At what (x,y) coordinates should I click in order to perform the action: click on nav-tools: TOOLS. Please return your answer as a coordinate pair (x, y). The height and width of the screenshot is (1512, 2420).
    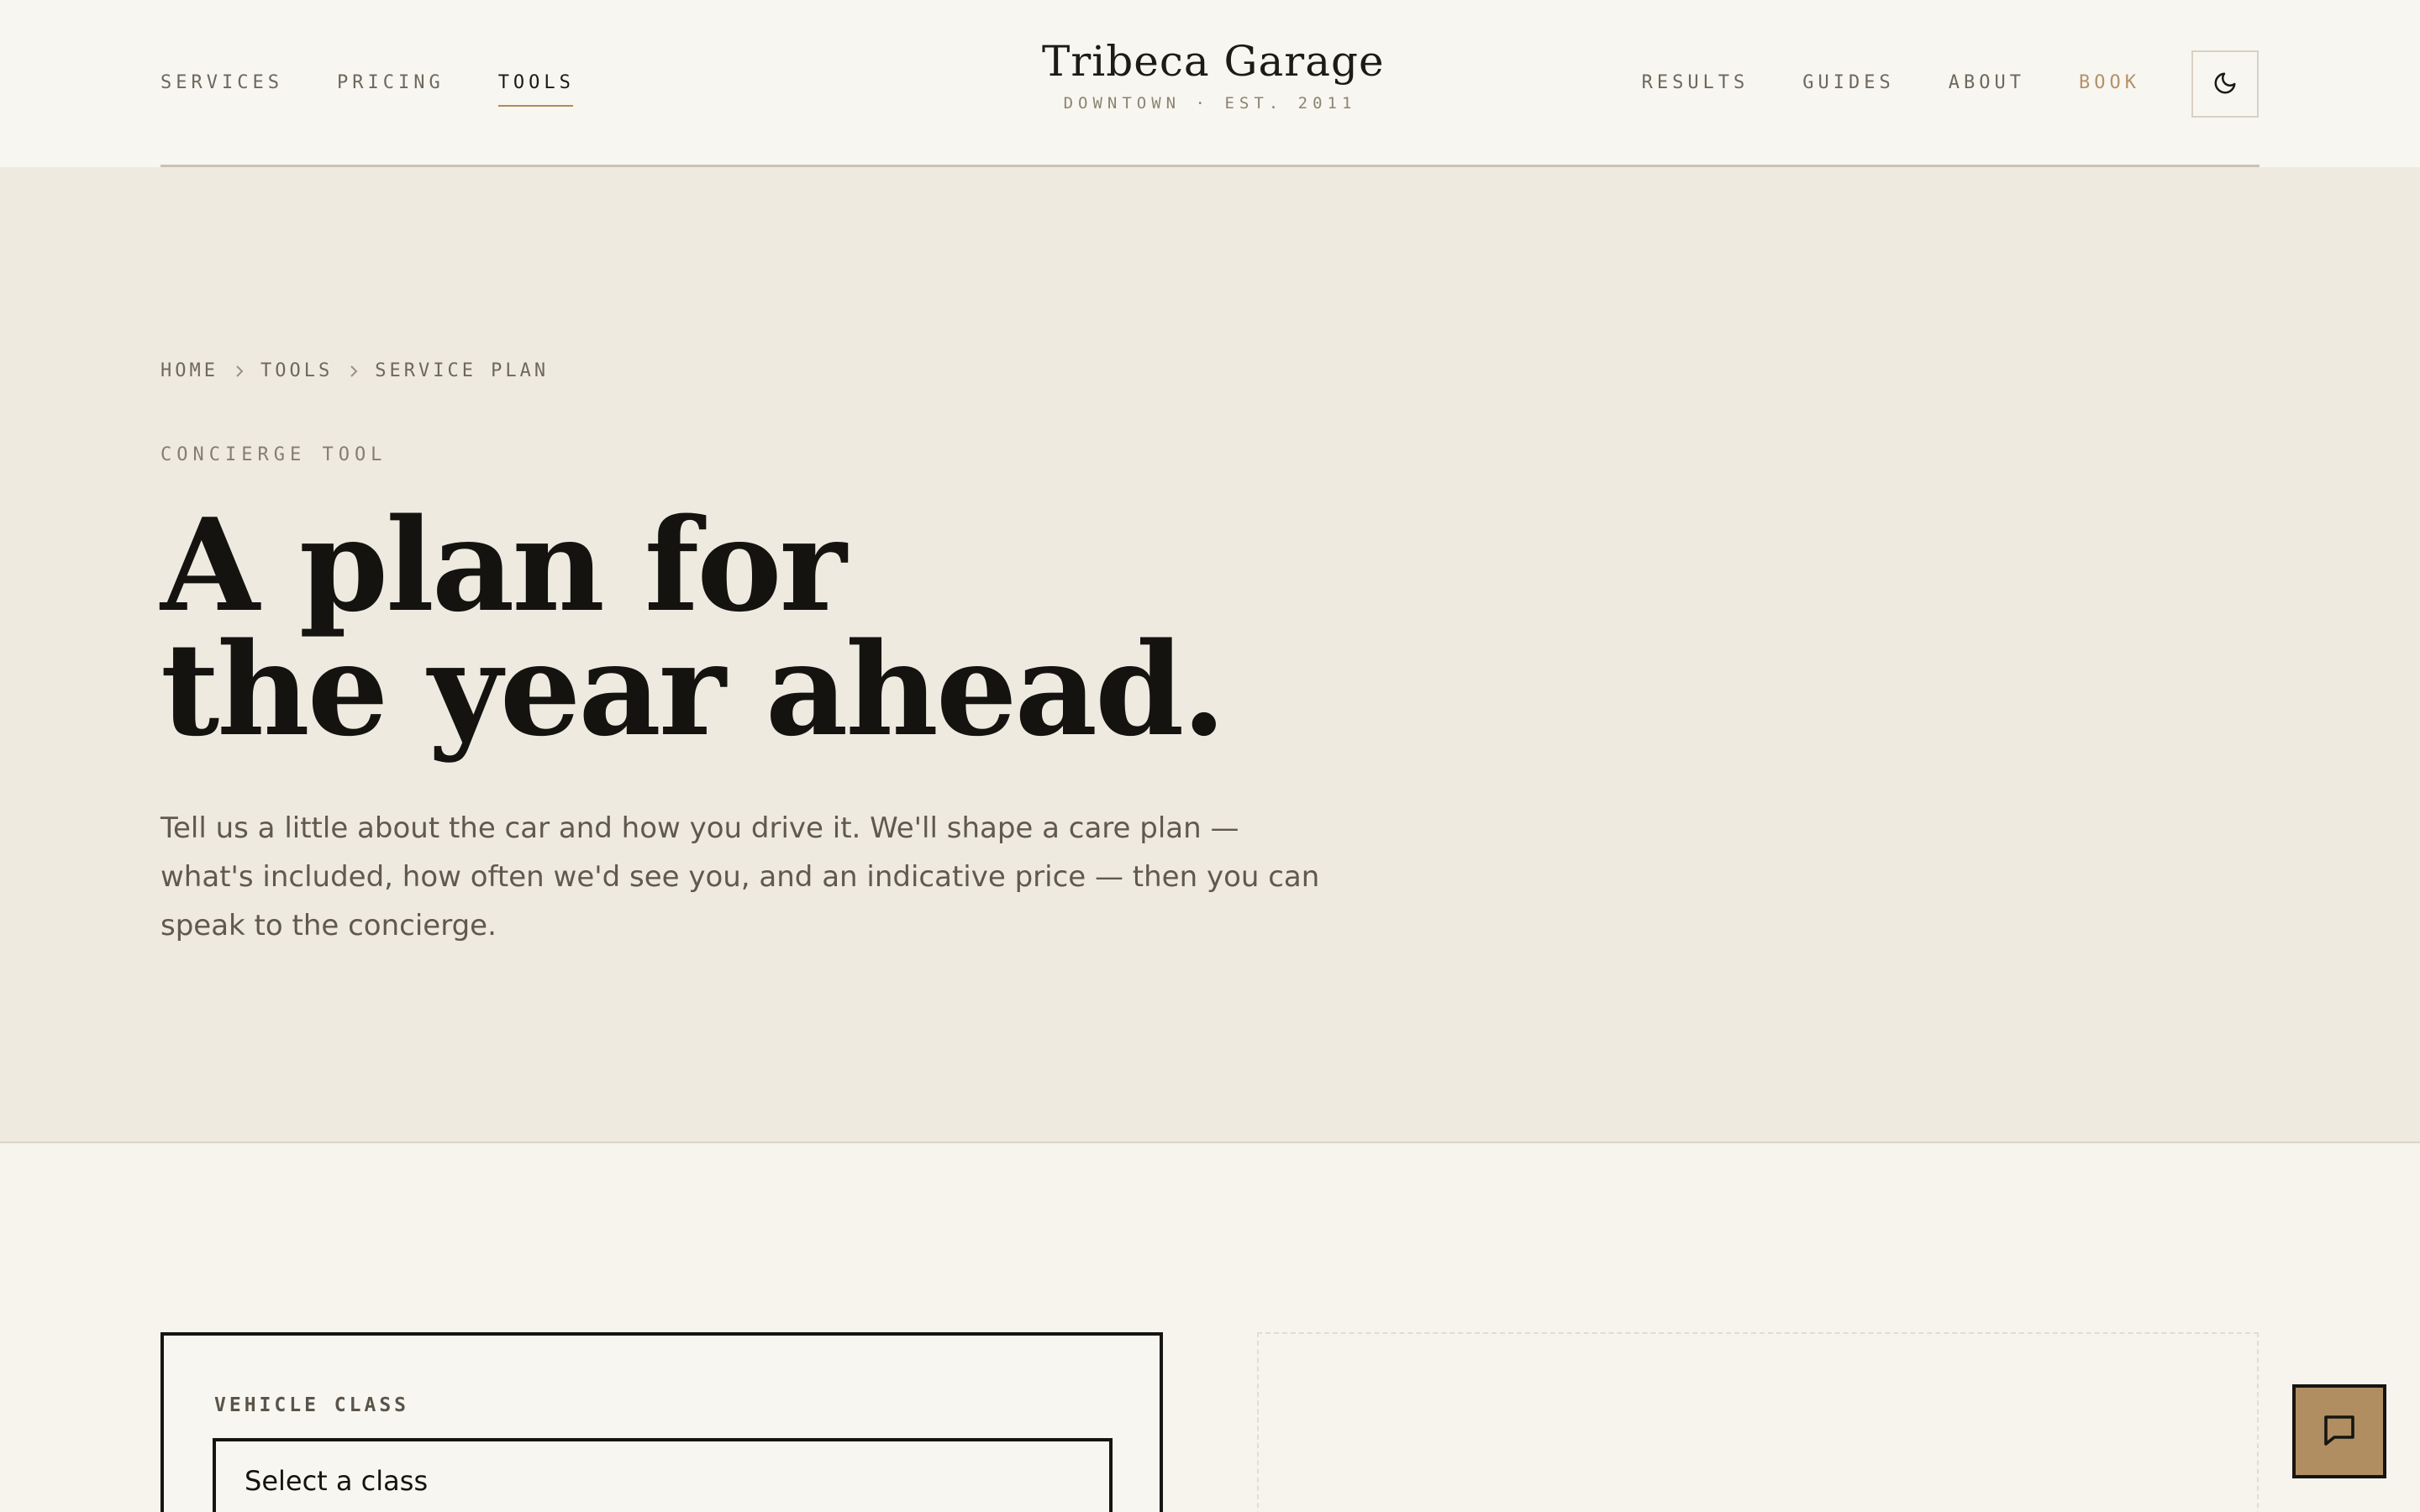
    Looking at the image, I should click on (536, 89).